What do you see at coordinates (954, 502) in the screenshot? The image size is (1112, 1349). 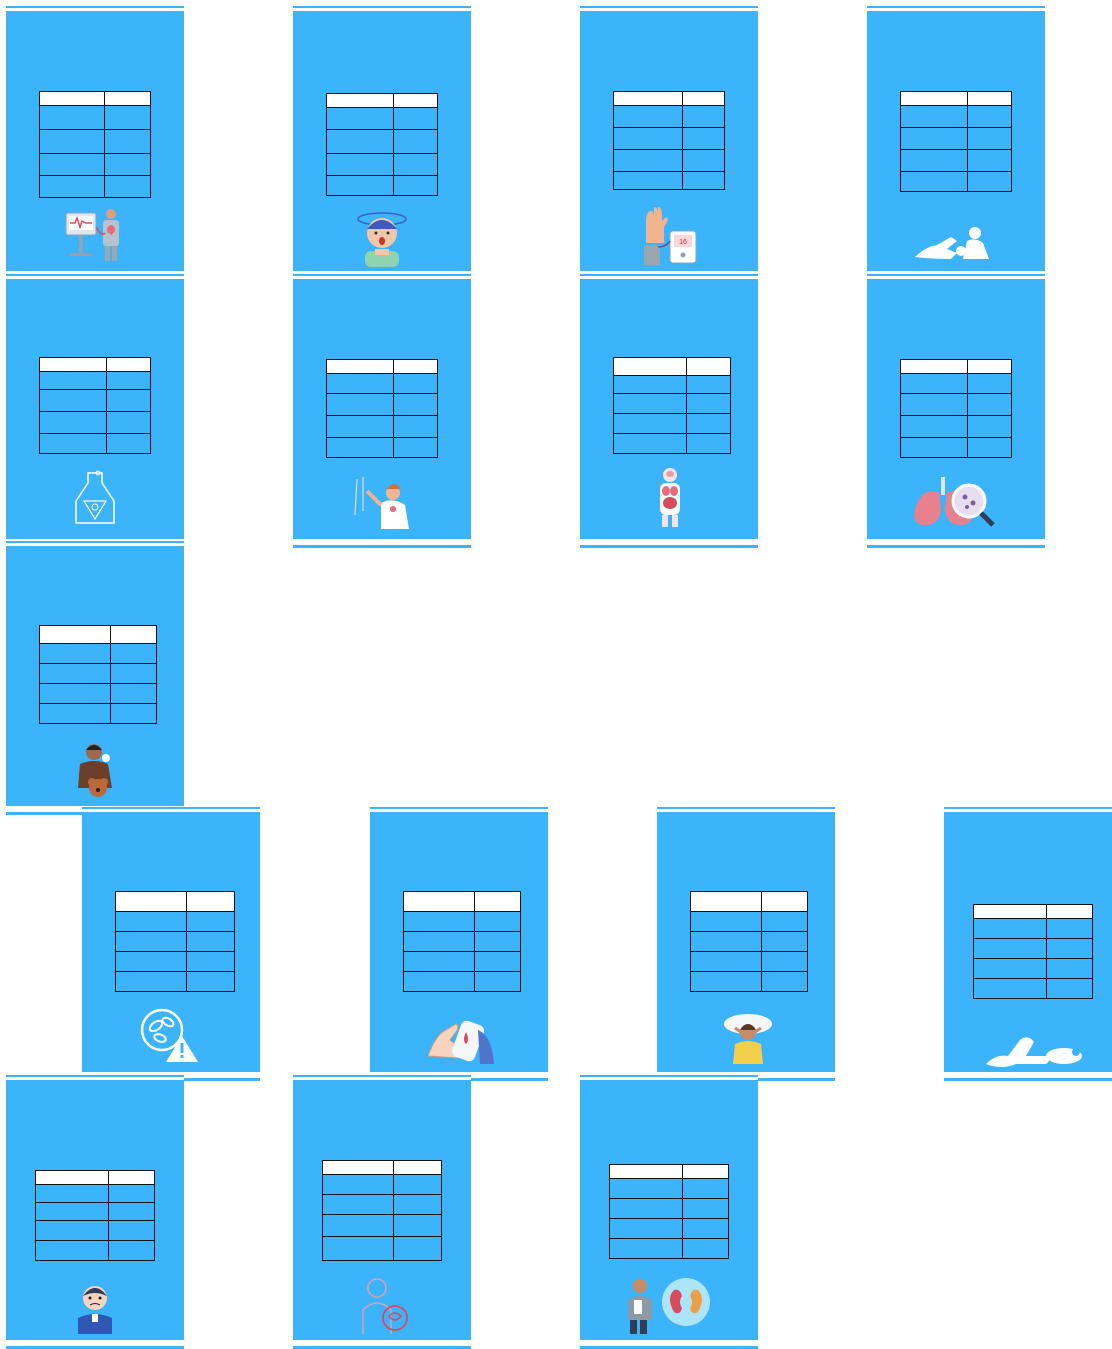 I see `lungs-magnifier-icon` at bounding box center [954, 502].